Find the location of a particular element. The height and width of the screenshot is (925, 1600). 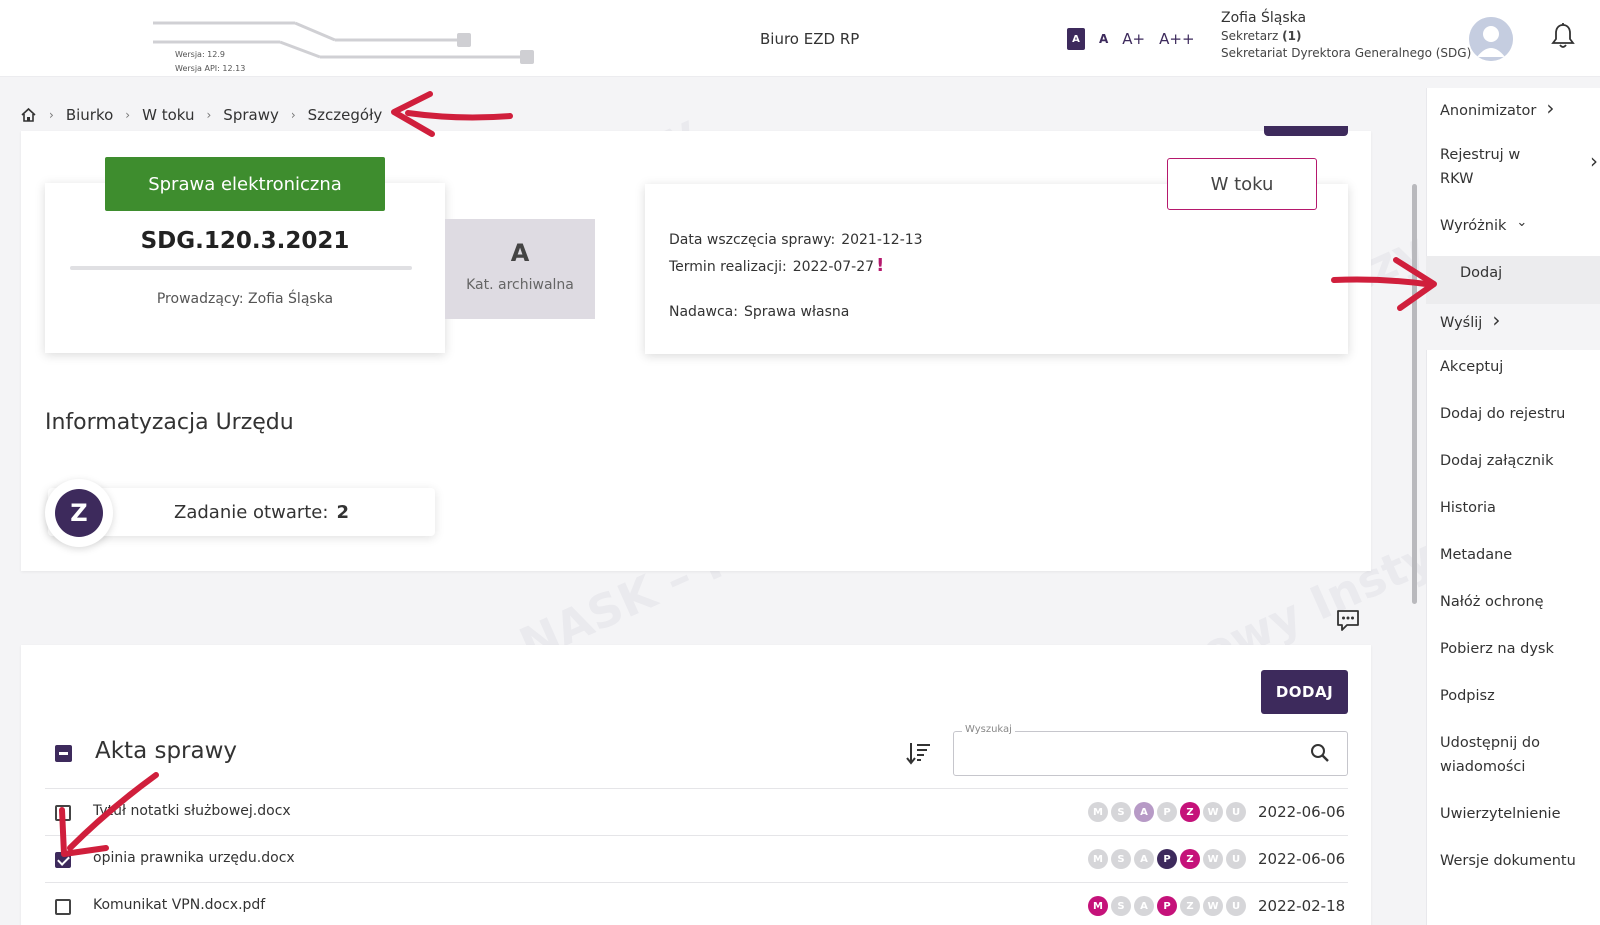

menu-item-metadane: Metadane is located at coordinates (1476, 555).